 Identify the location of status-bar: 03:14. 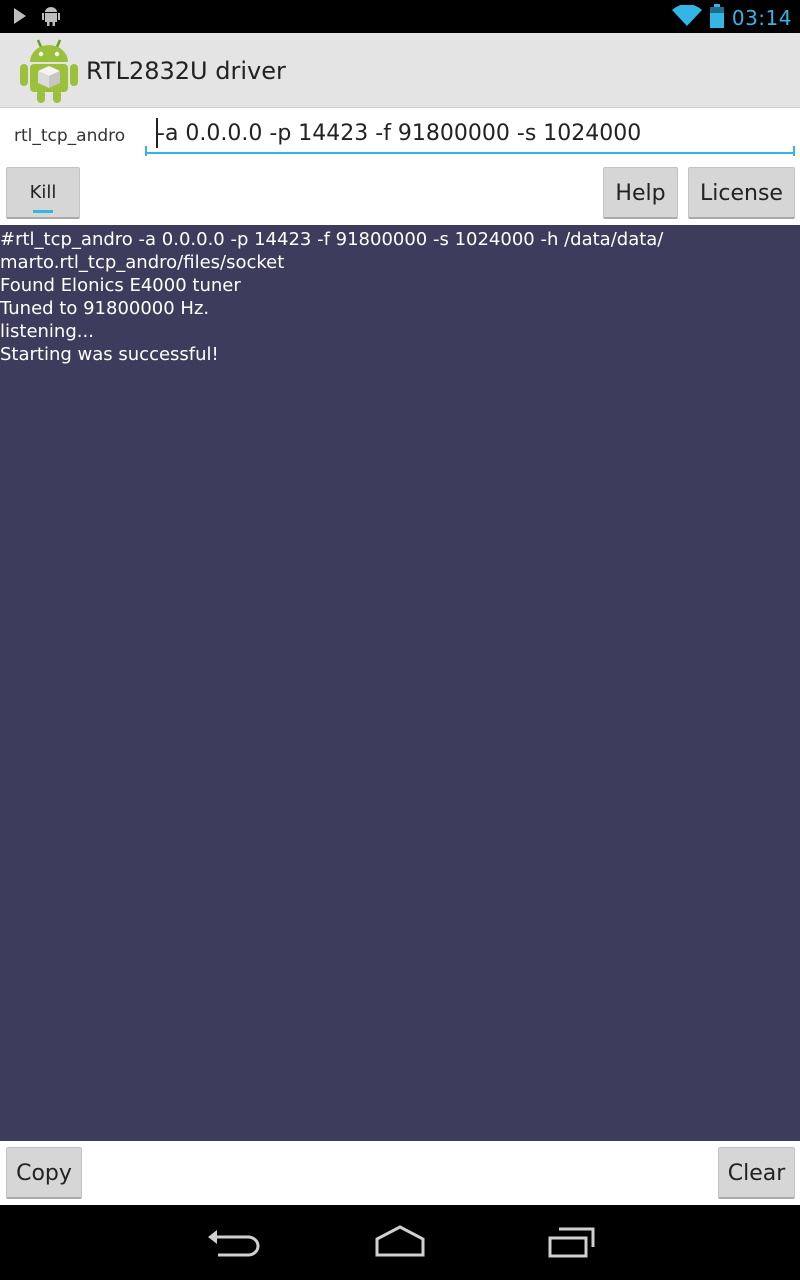
(400, 16).